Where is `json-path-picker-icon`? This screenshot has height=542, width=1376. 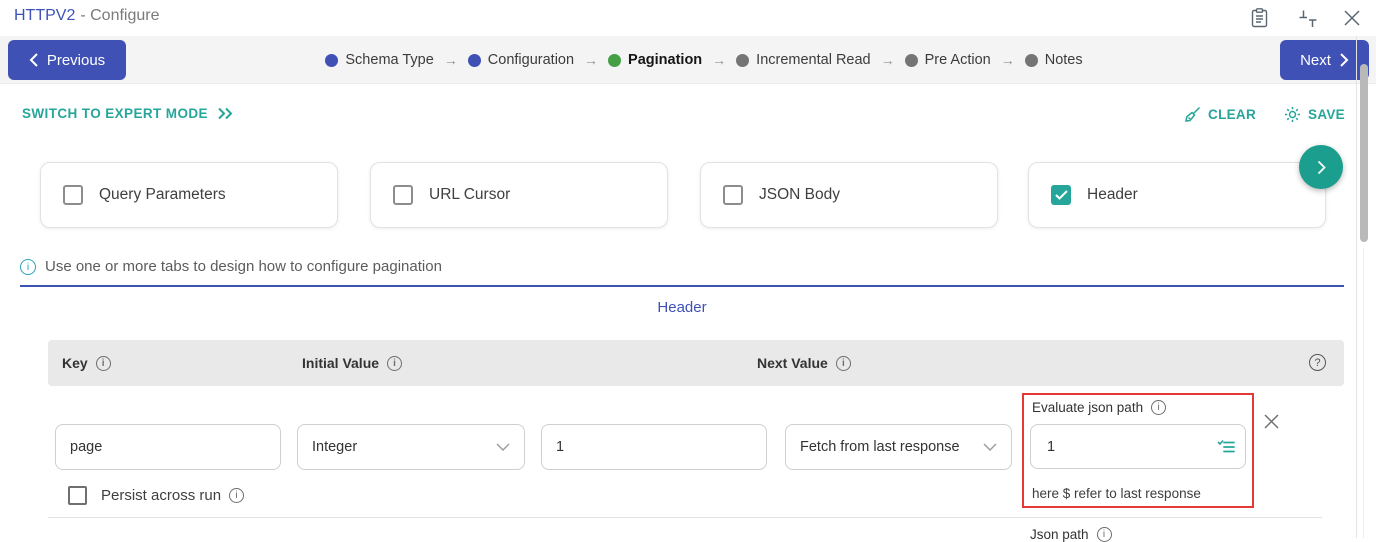
json-path-picker-icon is located at coordinates (1226, 447).